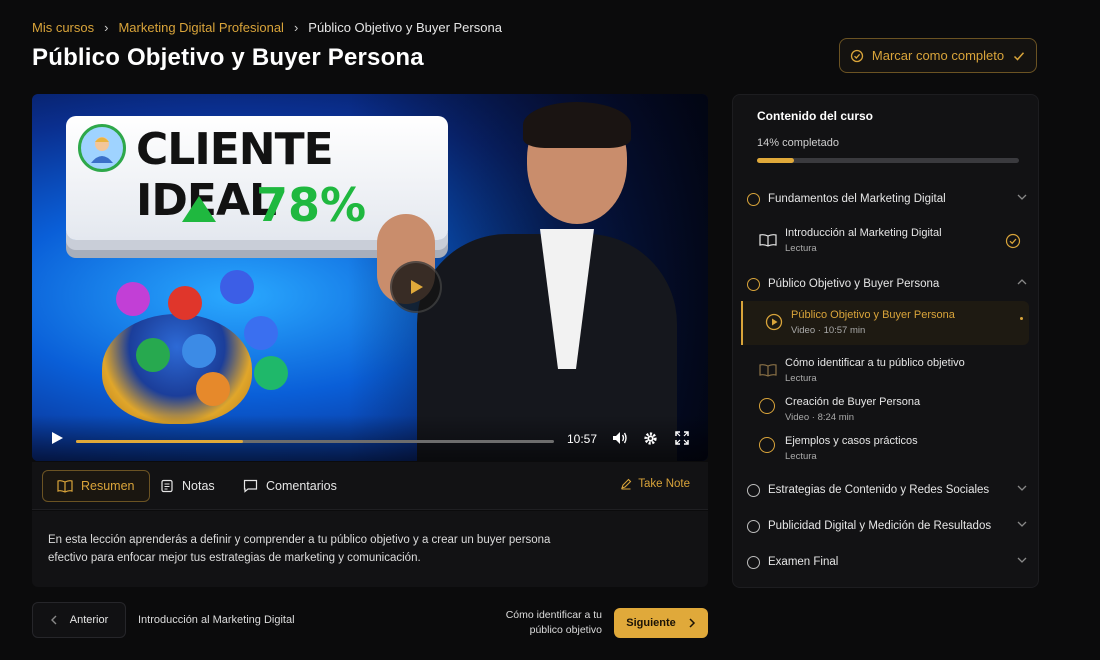 Image resolution: width=1100 pixels, height=660 pixels. Describe the element at coordinates (650, 438) in the screenshot. I see `gear-icon` at that location.